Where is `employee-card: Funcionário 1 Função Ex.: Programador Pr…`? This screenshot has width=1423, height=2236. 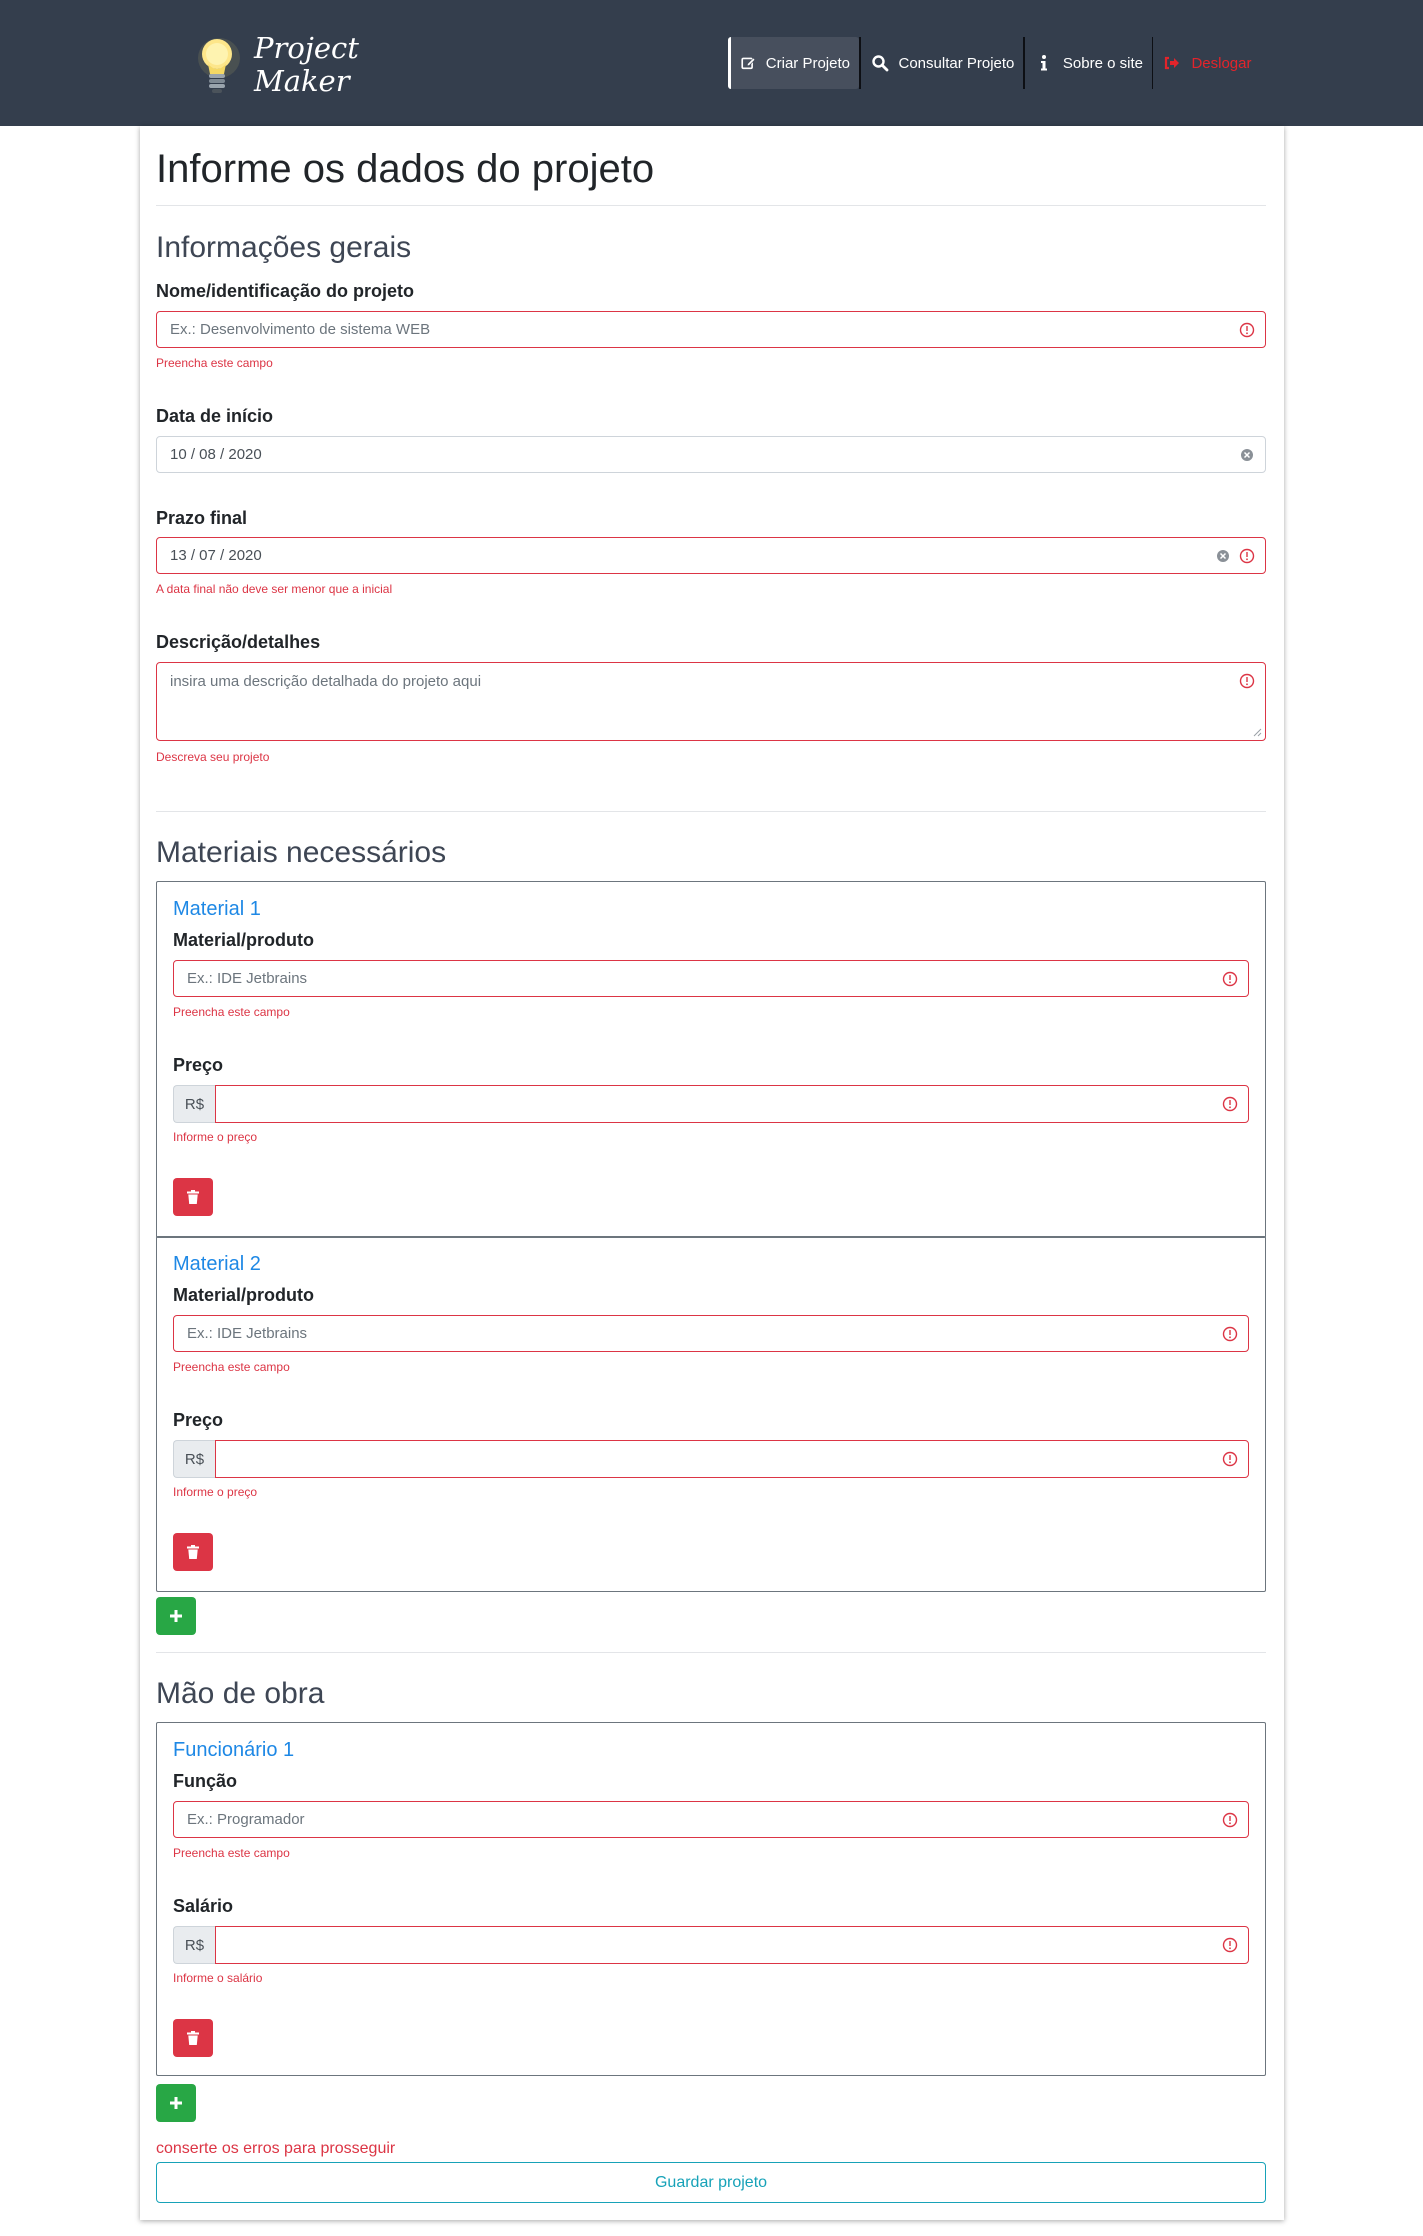 employee-card: Funcionário 1 Função Ex.: Programador Pr… is located at coordinates (711, 1899).